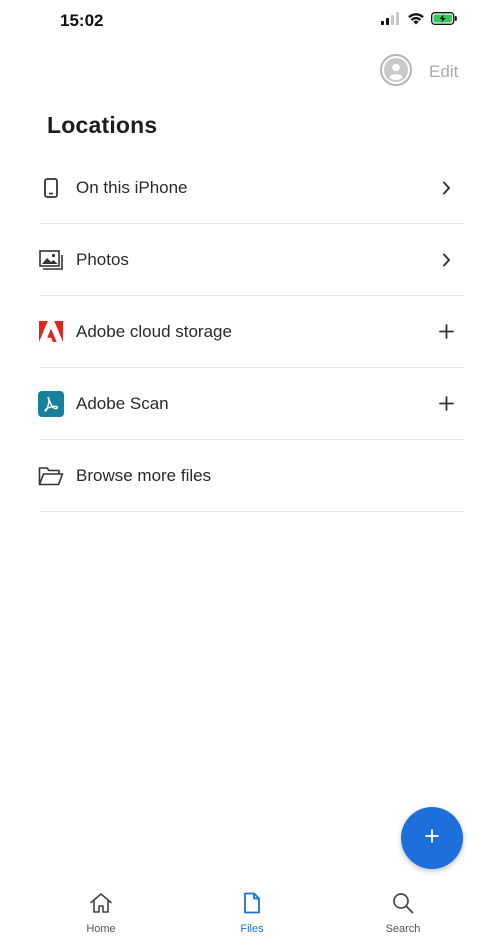  Describe the element at coordinates (102, 259) in the screenshot. I see `location-label: Photos` at that location.